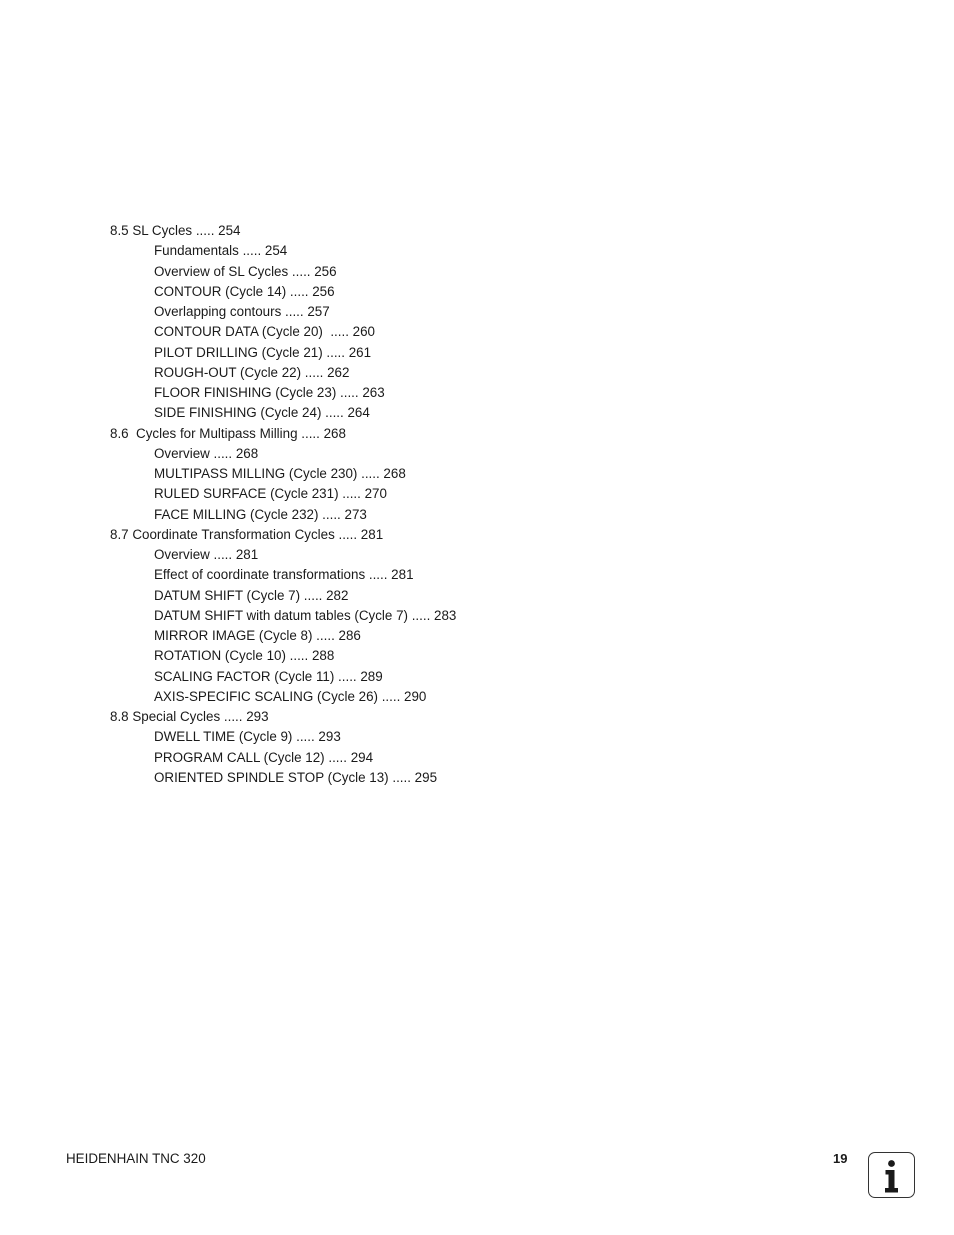 The image size is (954, 1235). I want to click on toc-subsection-entry: CONTOUR DATA (Cycle 20) ..... 260, so click(410, 332).